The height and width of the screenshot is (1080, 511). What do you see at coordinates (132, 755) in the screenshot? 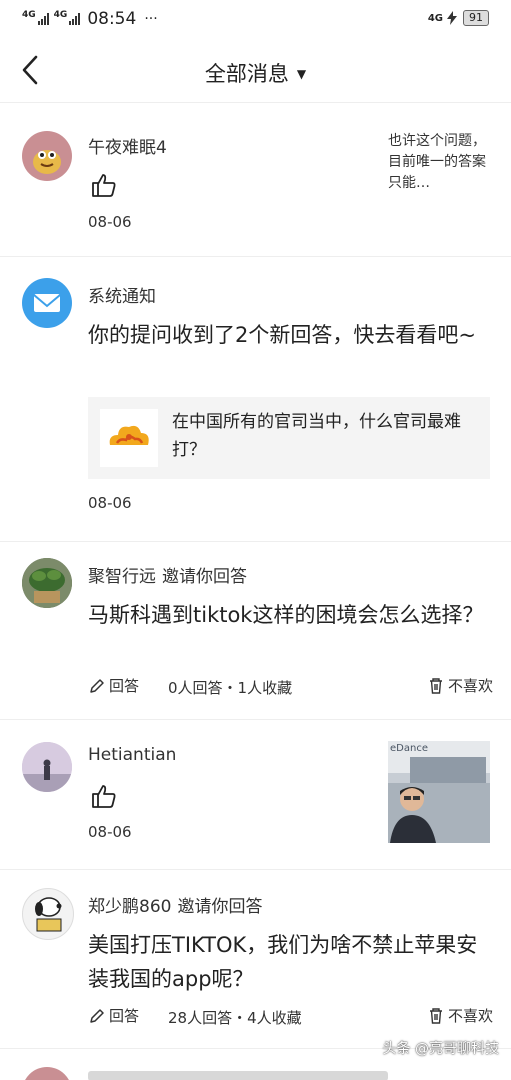
I see `sender-name: Hetiantian` at bounding box center [132, 755].